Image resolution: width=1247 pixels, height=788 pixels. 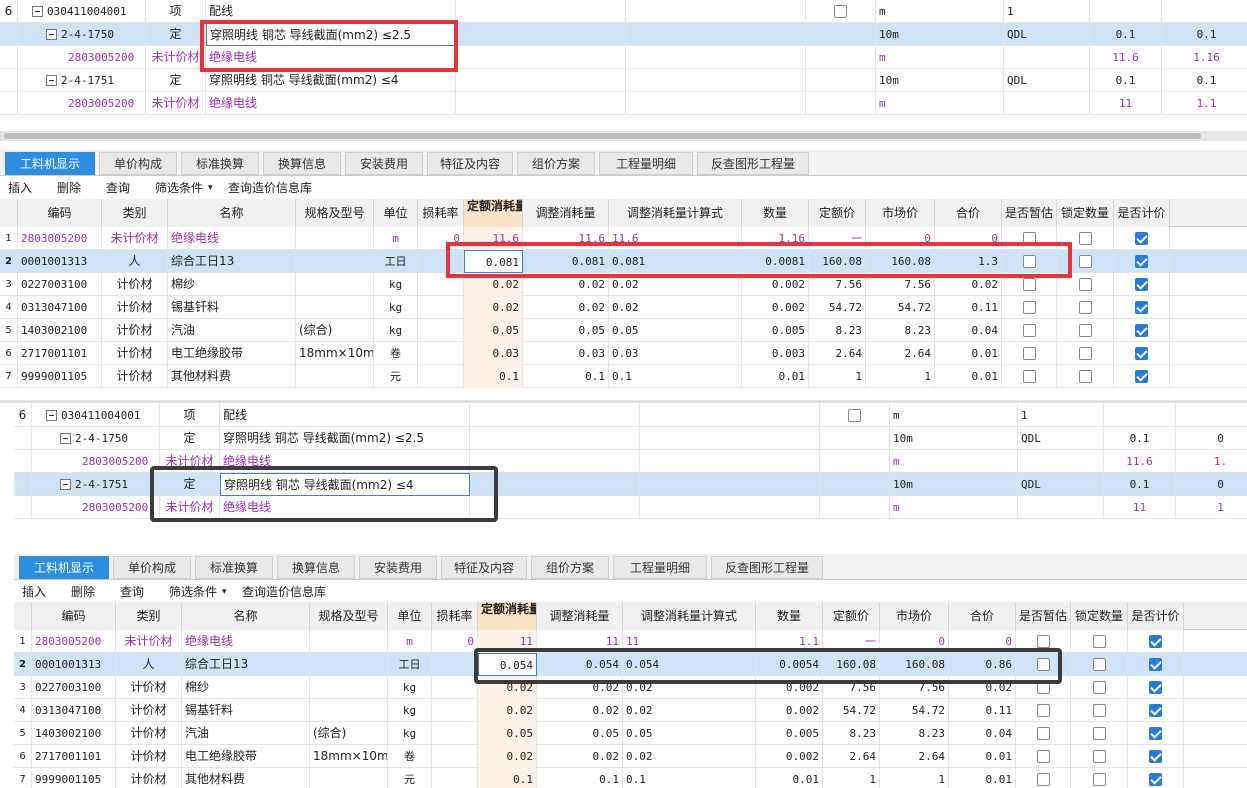 What do you see at coordinates (118, 188) in the screenshot?
I see `toolbar-button-3: 查询` at bounding box center [118, 188].